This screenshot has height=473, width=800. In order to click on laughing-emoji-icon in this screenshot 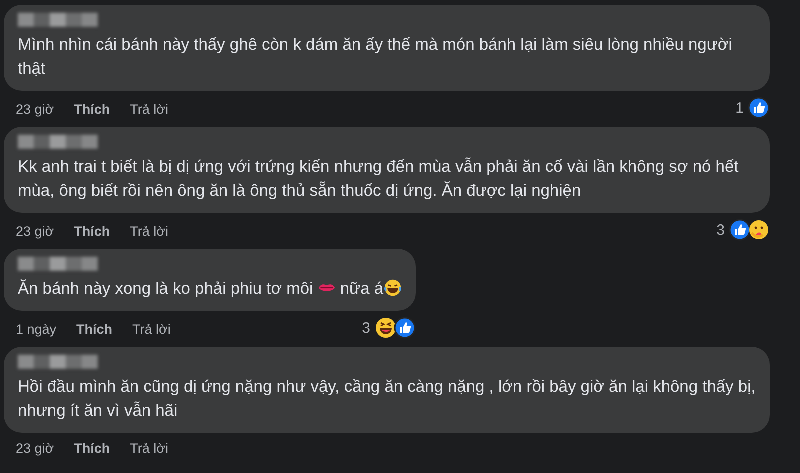, I will do `click(393, 288)`.